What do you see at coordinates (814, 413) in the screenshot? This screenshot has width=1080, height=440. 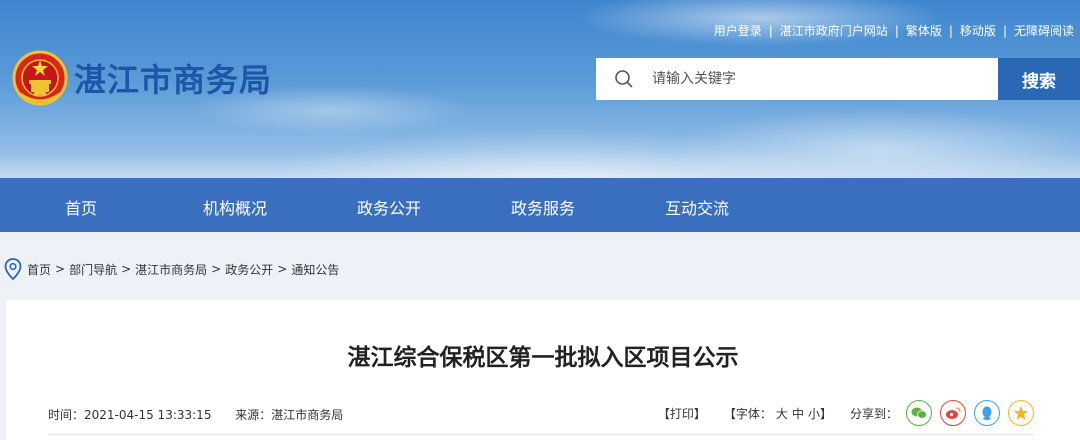 I see `font-size-small: 小` at bounding box center [814, 413].